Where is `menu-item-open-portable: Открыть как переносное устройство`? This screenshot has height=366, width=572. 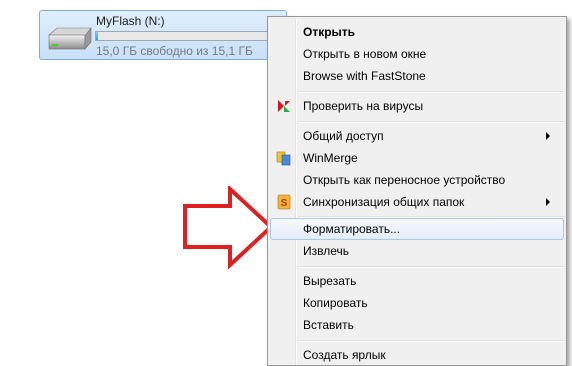 menu-item-open-portable: Открыть как переносное устройство is located at coordinates (417, 180).